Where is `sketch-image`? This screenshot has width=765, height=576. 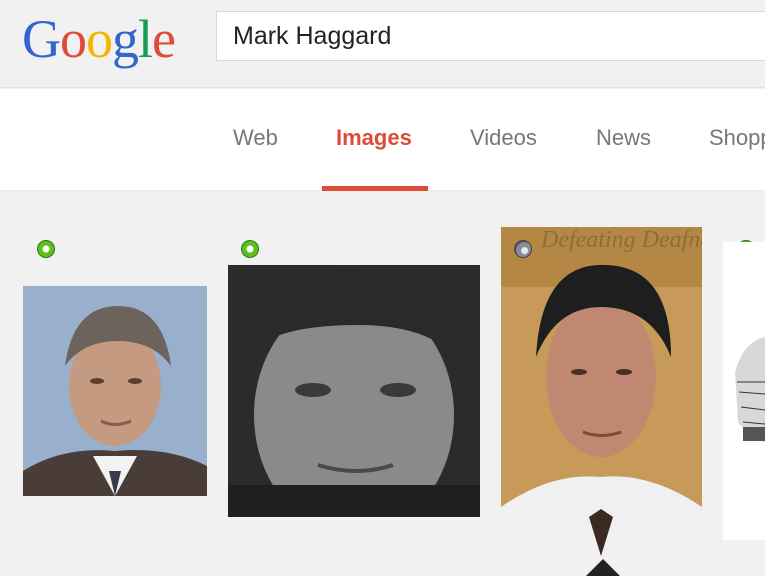 sketch-image is located at coordinates (744, 391).